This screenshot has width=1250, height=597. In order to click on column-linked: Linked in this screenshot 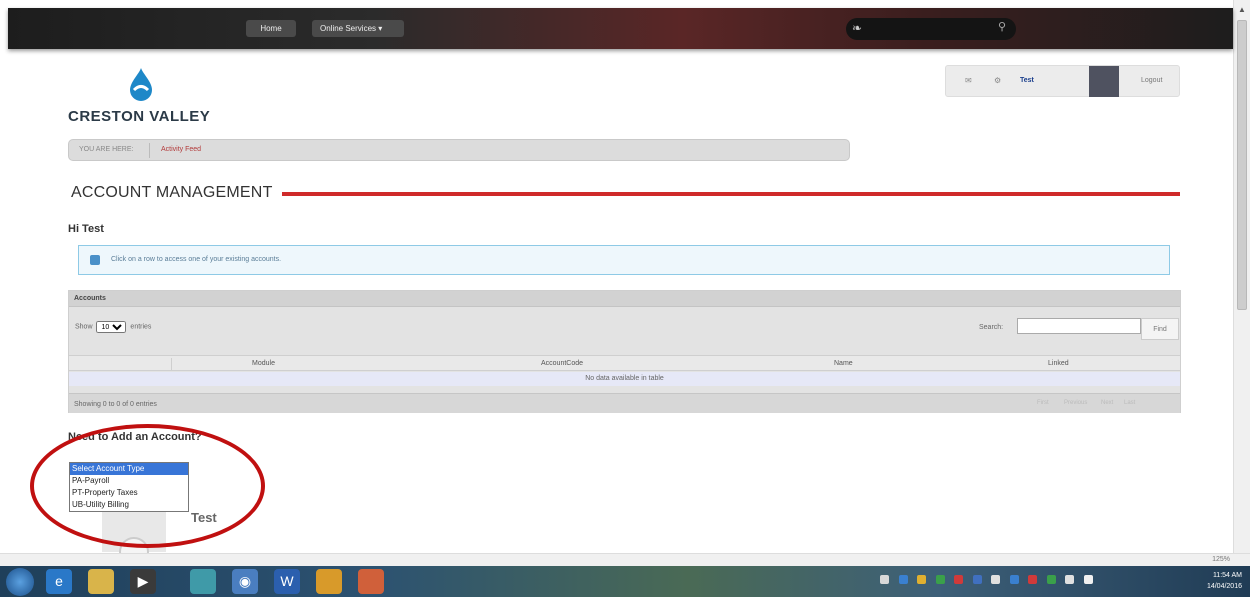, I will do `click(1058, 363)`.